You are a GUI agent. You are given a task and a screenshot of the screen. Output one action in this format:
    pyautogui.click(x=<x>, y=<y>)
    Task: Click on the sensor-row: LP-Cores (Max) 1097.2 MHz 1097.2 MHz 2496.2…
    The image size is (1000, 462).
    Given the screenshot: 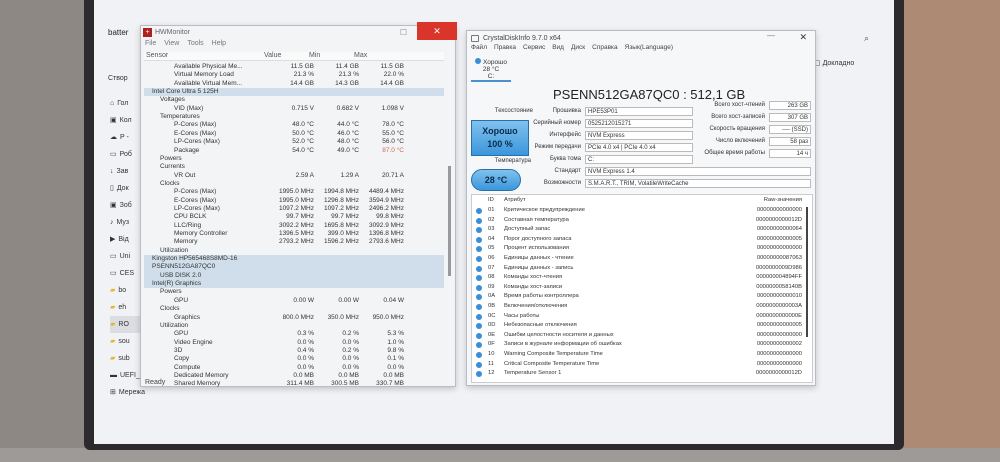 What is the action you would take?
    pyautogui.click(x=294, y=209)
    